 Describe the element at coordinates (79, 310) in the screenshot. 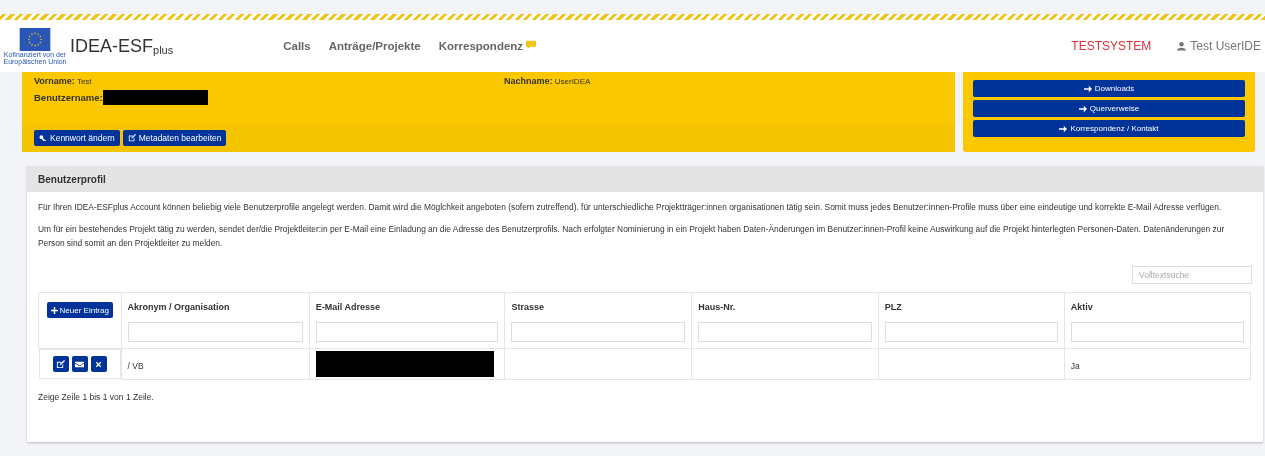

I see `new-entry-button: Neuer Eintrag` at that location.